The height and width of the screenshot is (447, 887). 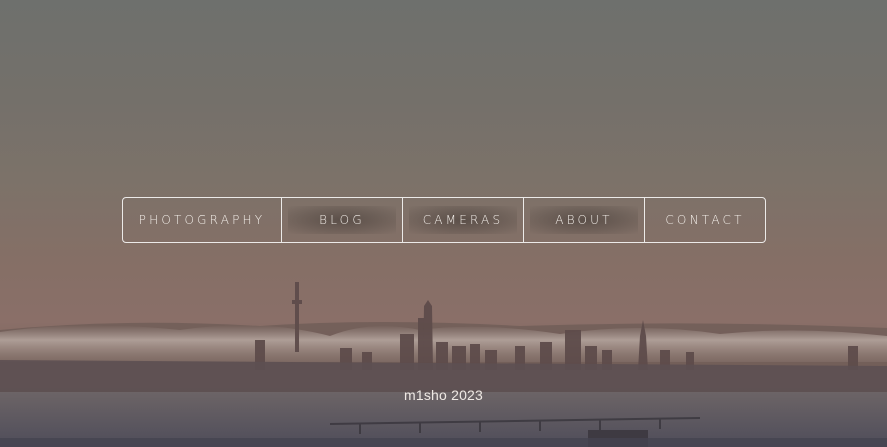 I want to click on main-navigation: PHOTOGRAPHY BLOG CAMERAS ABOUT CONTACT, so click(x=444, y=220).